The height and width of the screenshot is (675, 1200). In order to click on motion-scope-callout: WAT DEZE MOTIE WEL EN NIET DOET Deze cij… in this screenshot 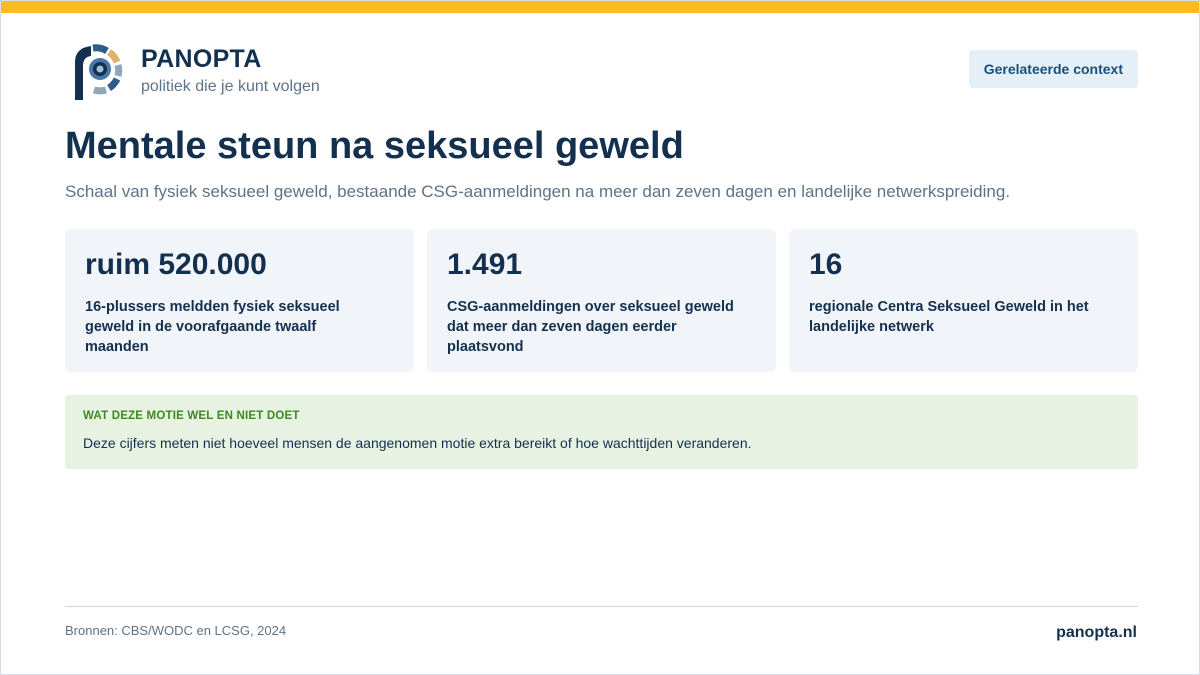, I will do `click(601, 432)`.